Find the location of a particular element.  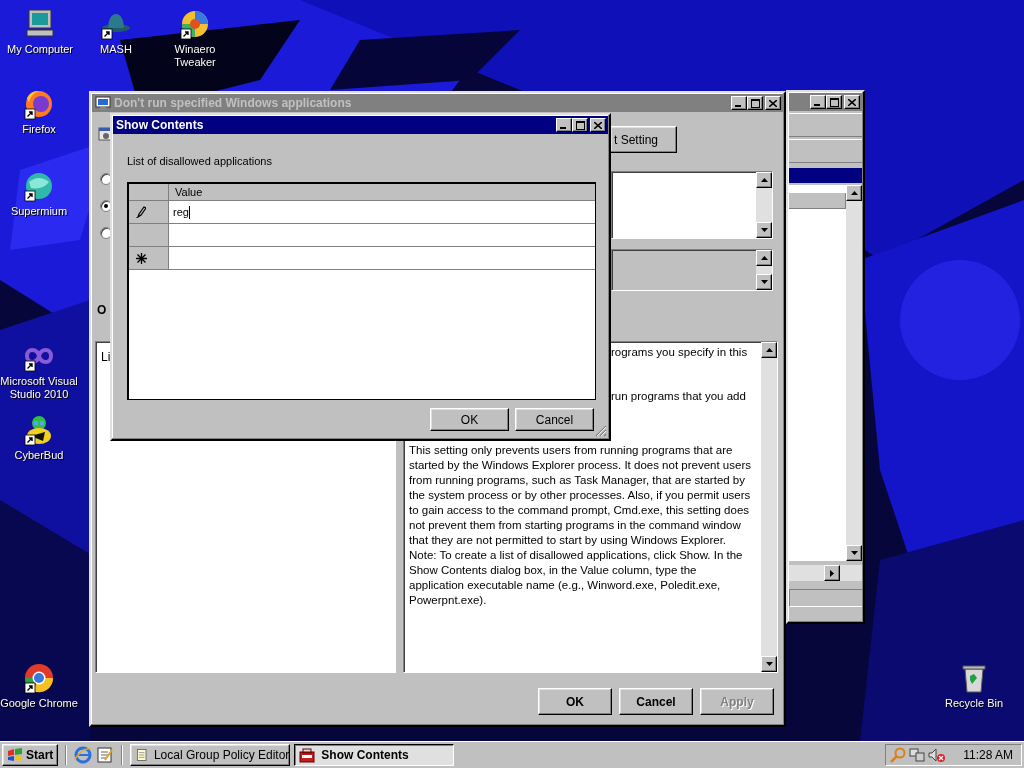

right-arrow-icon is located at coordinates (832, 573).